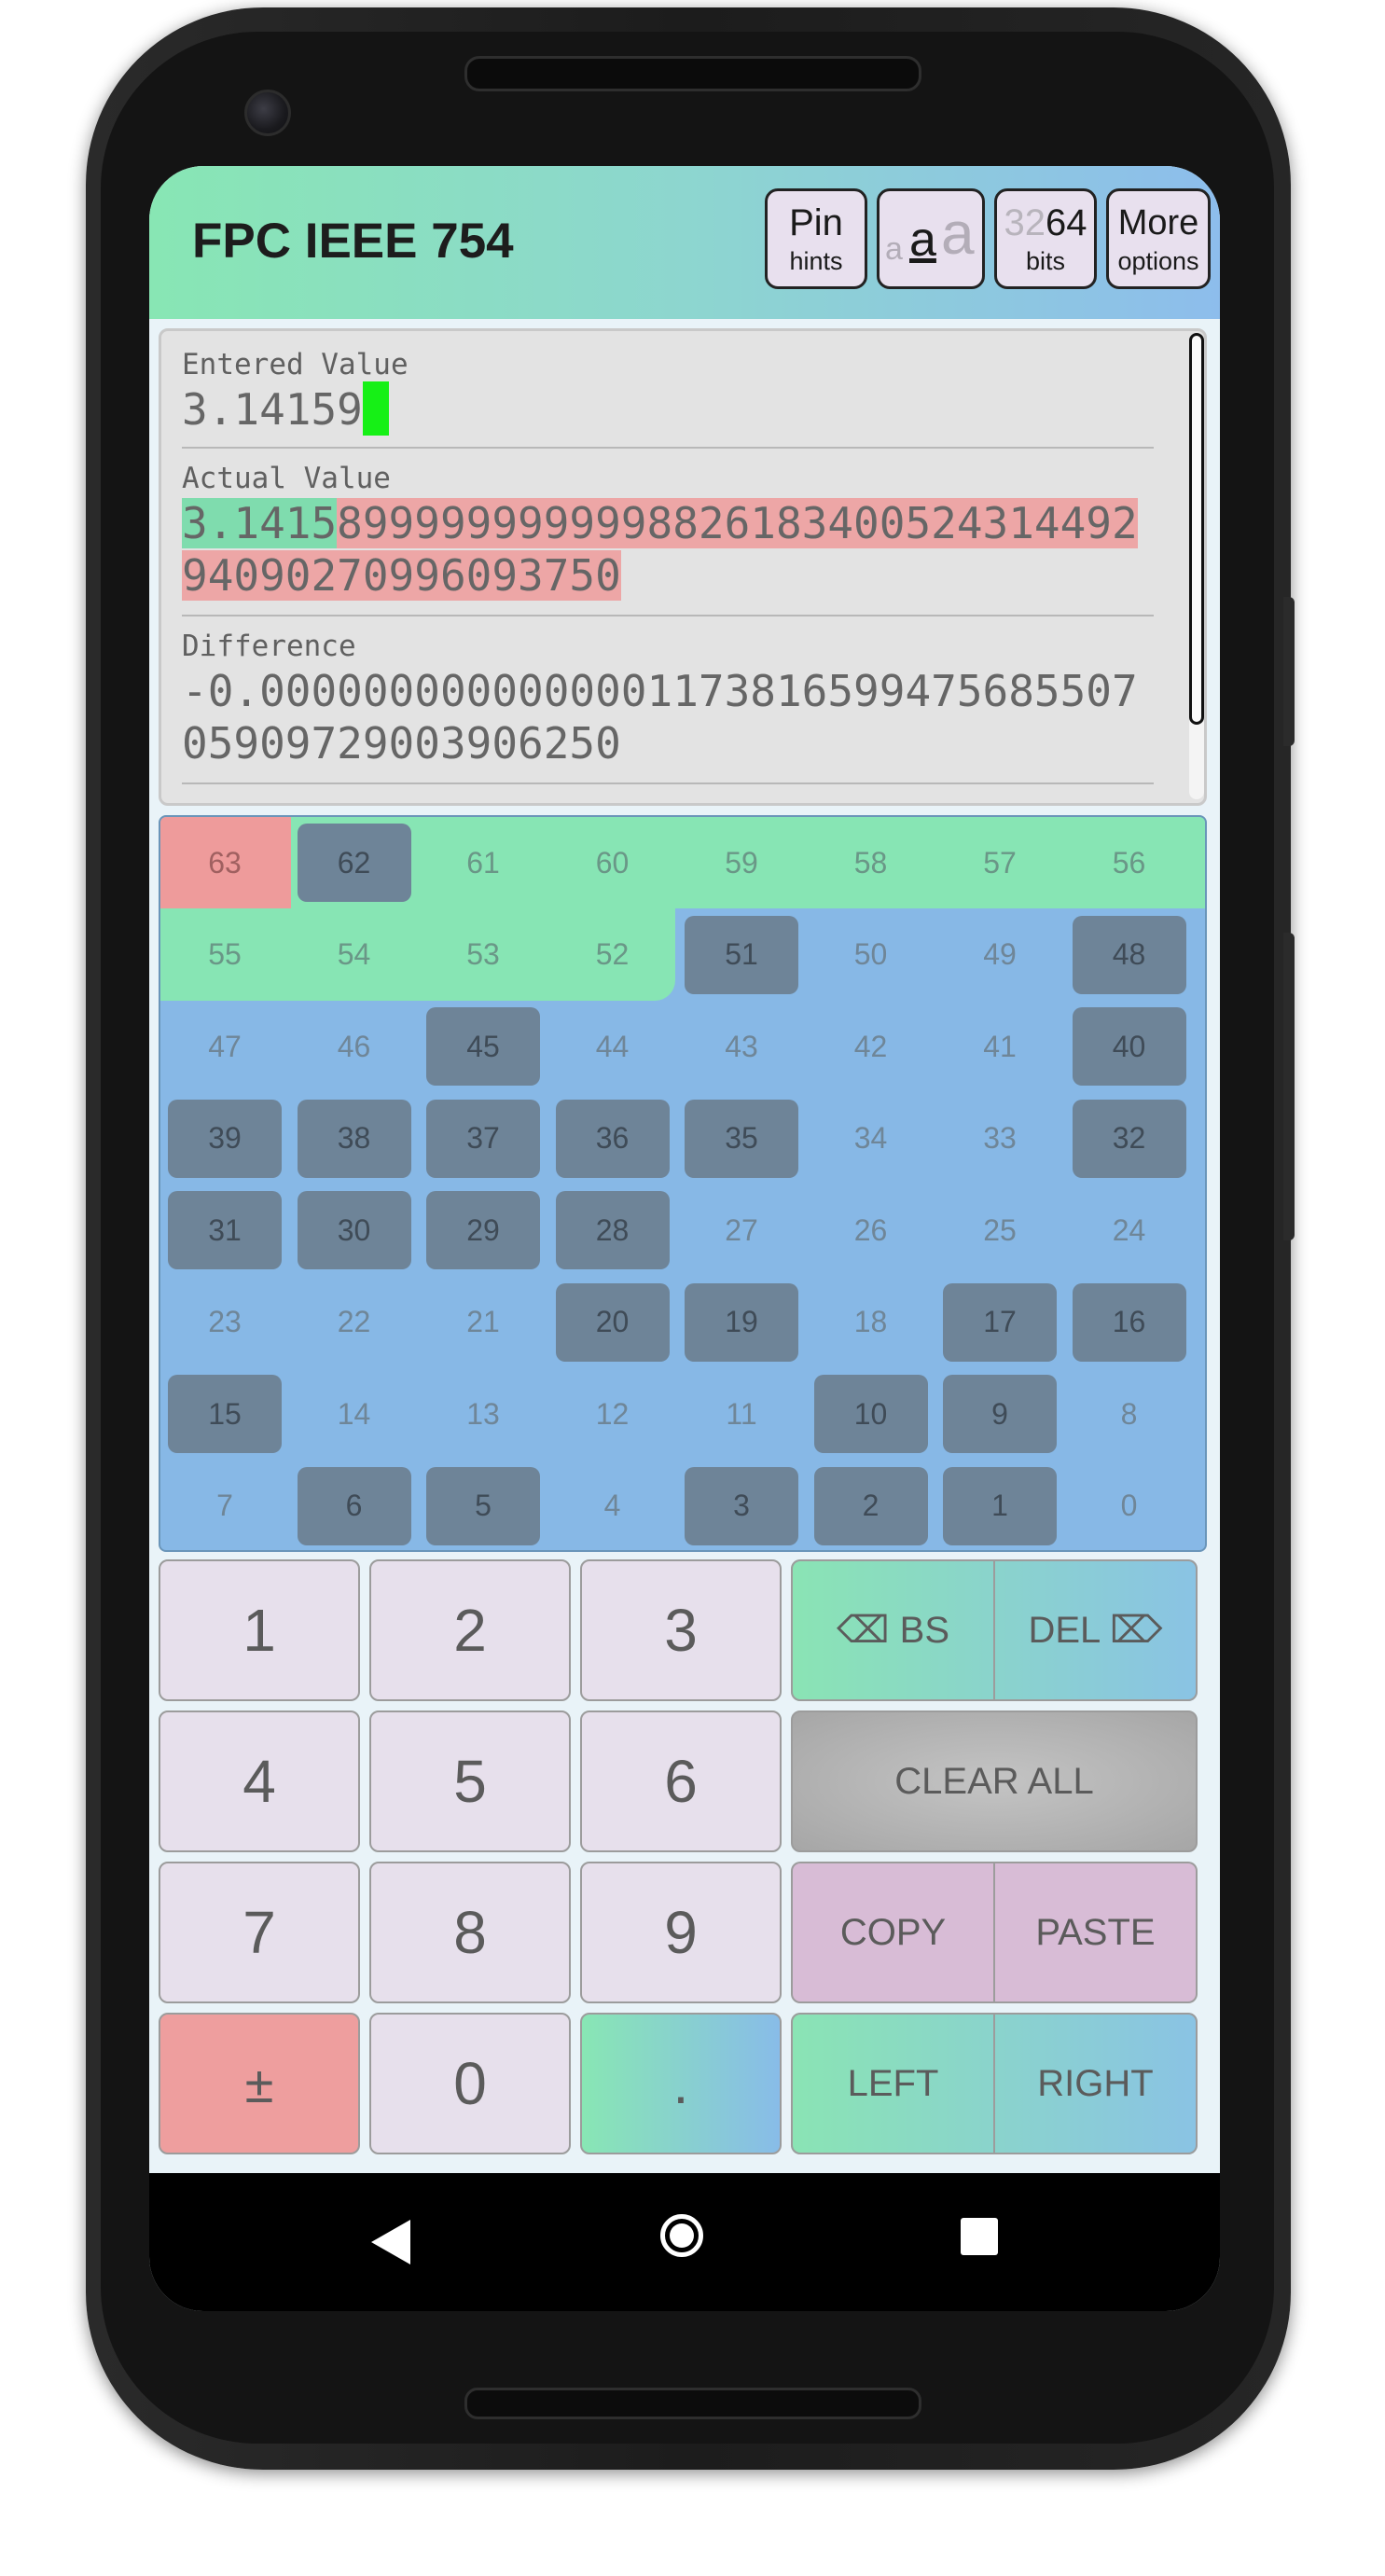  Describe the element at coordinates (871, 1139) in the screenshot. I see `bit-34: 34` at that location.